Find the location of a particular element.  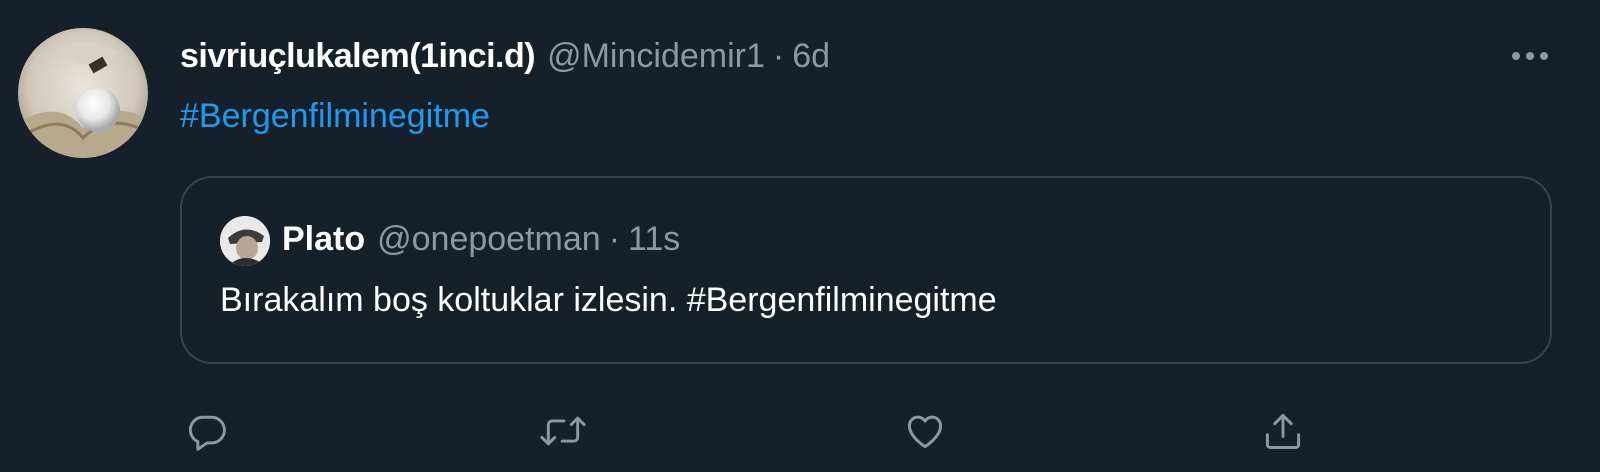

reply-button is located at coordinates (207, 431).